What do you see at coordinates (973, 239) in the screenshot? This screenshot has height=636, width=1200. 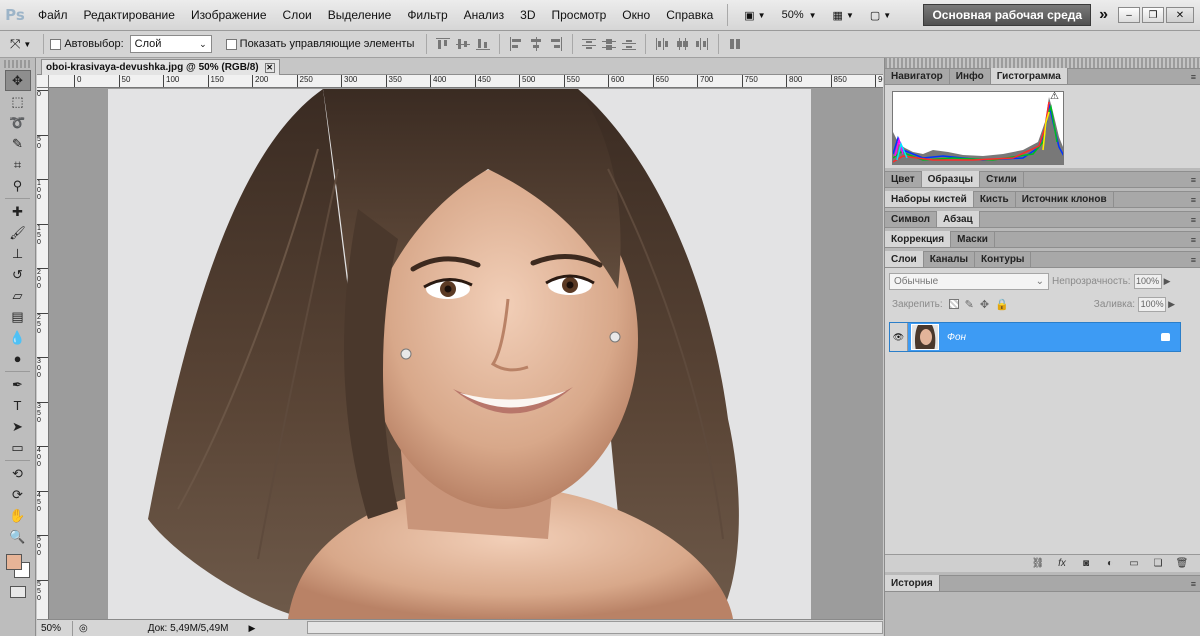 I see `tab-masks: Маски` at bounding box center [973, 239].